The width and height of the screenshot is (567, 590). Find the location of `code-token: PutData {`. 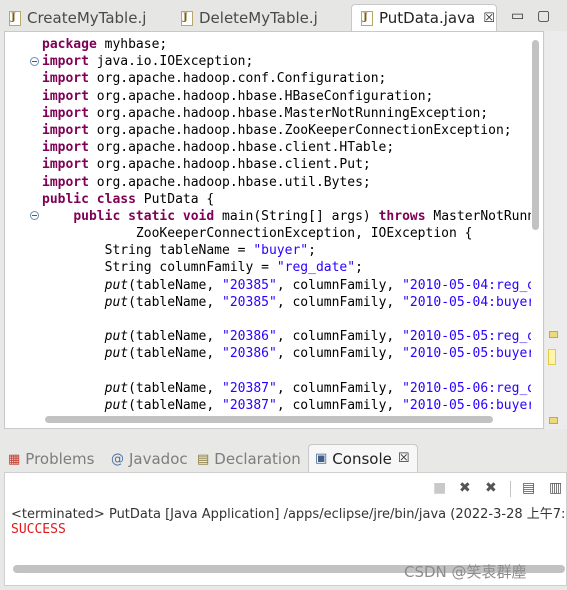

code-token: PutData { is located at coordinates (175, 199).